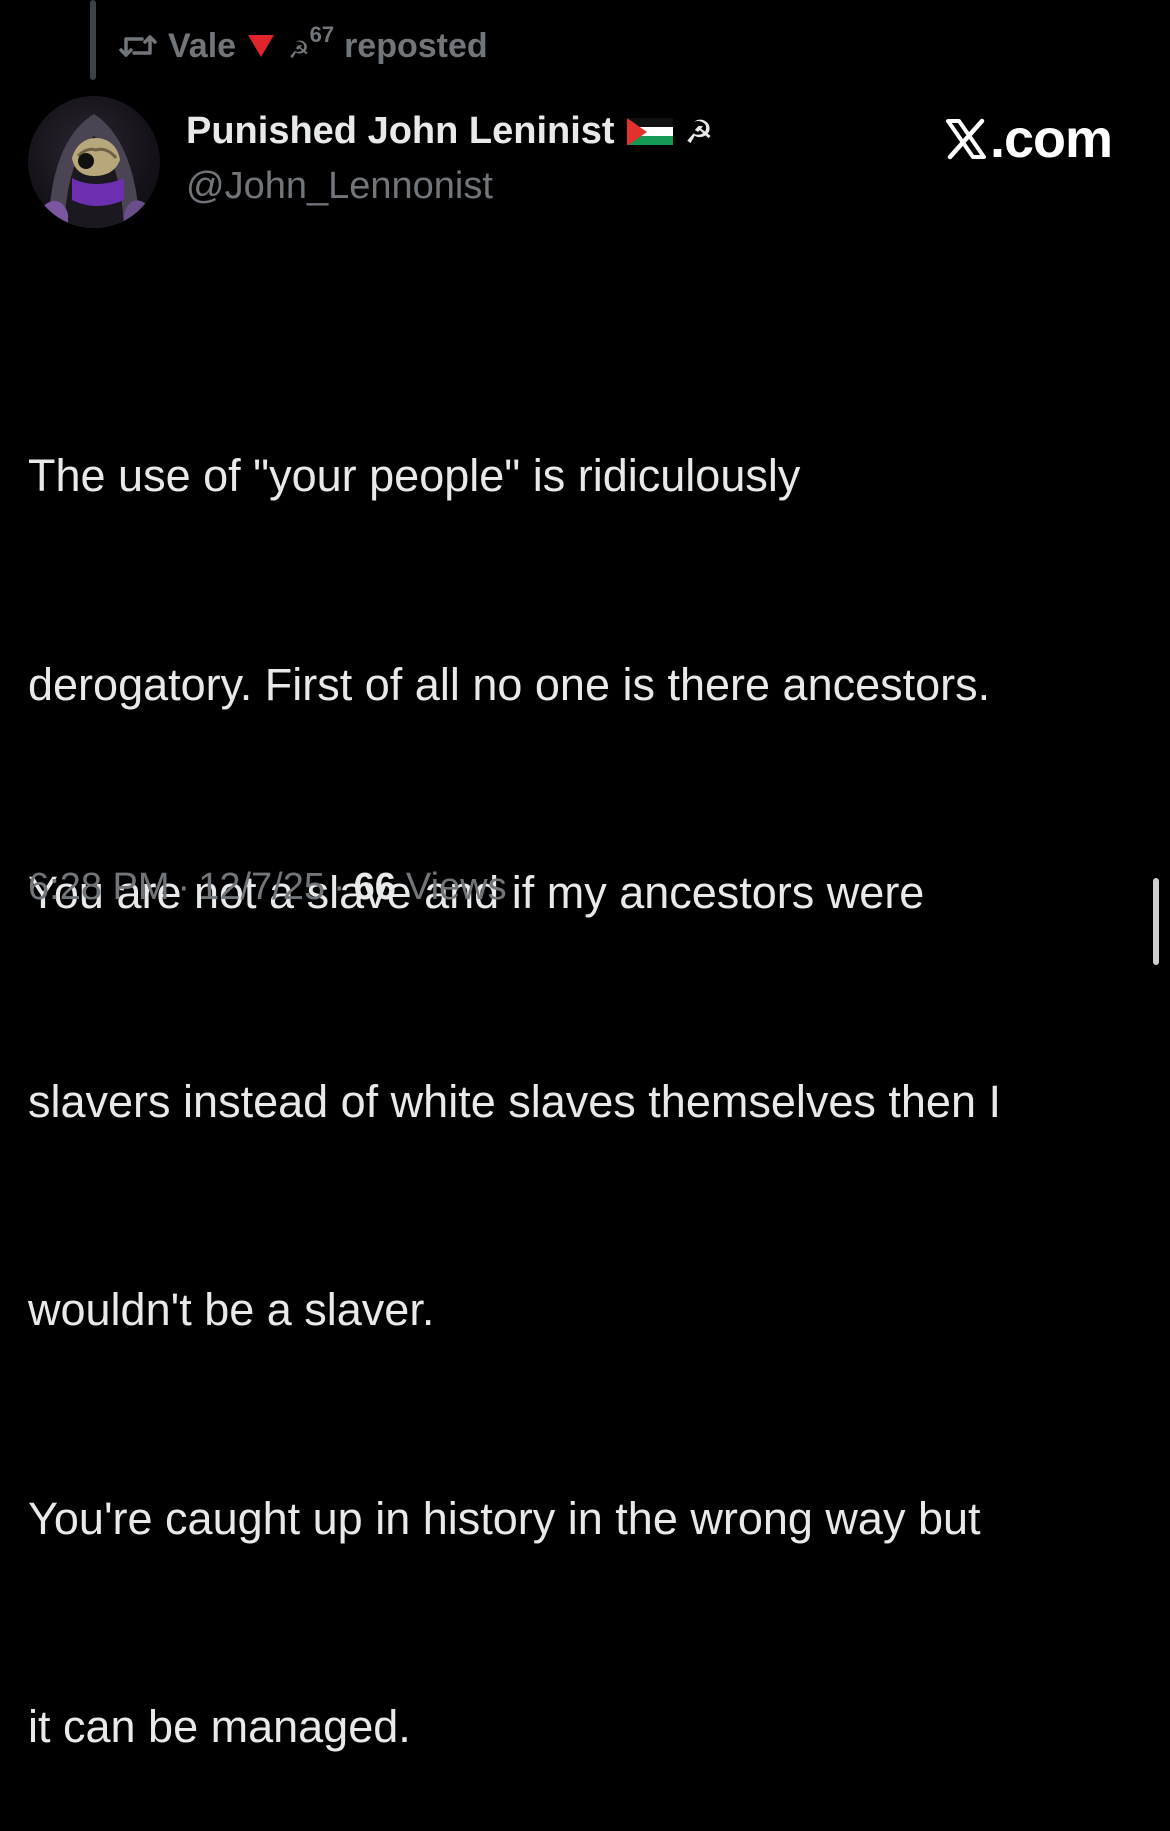  Describe the element at coordinates (138, 46) in the screenshot. I see `repost-icon` at that location.